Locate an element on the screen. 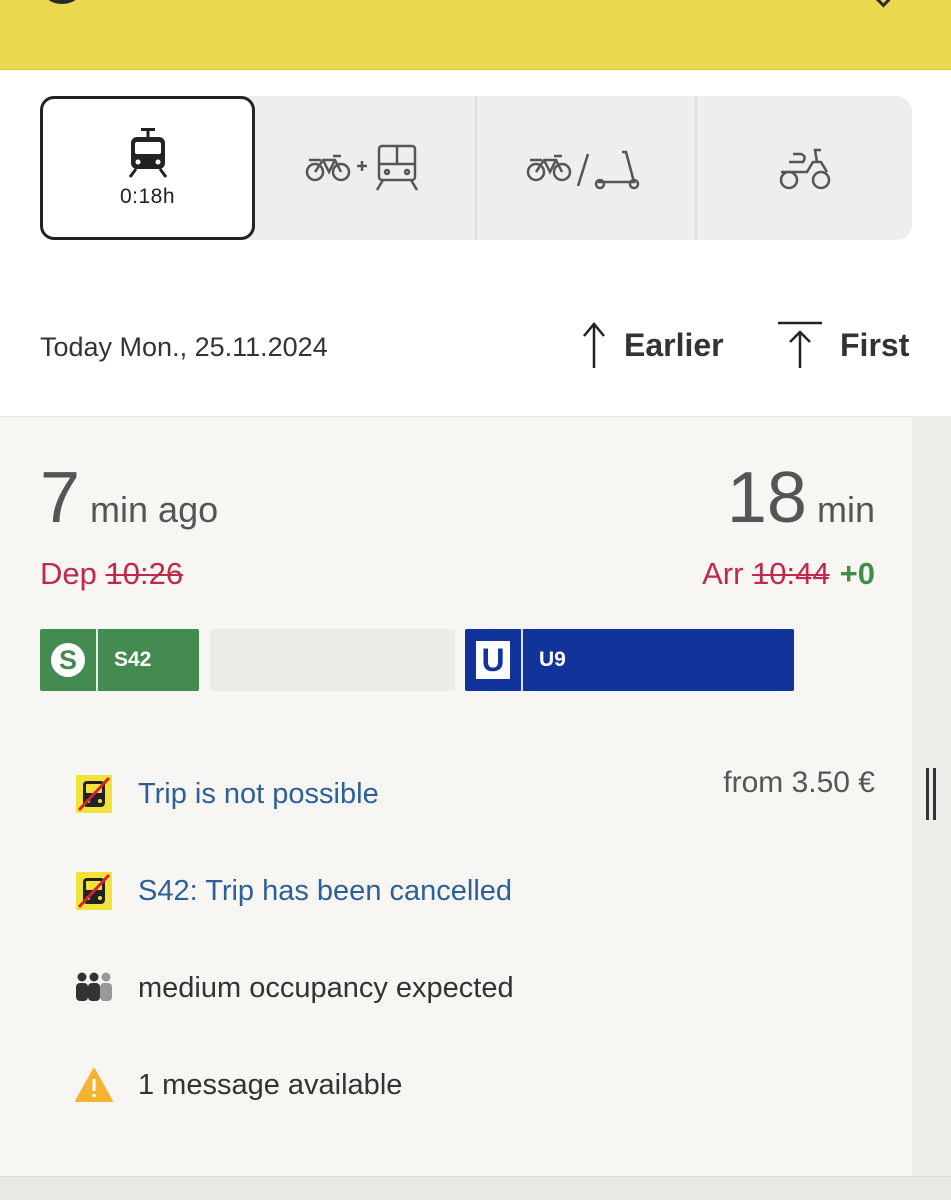 The width and height of the screenshot is (951, 1200). first-label: First is located at coordinates (875, 344).